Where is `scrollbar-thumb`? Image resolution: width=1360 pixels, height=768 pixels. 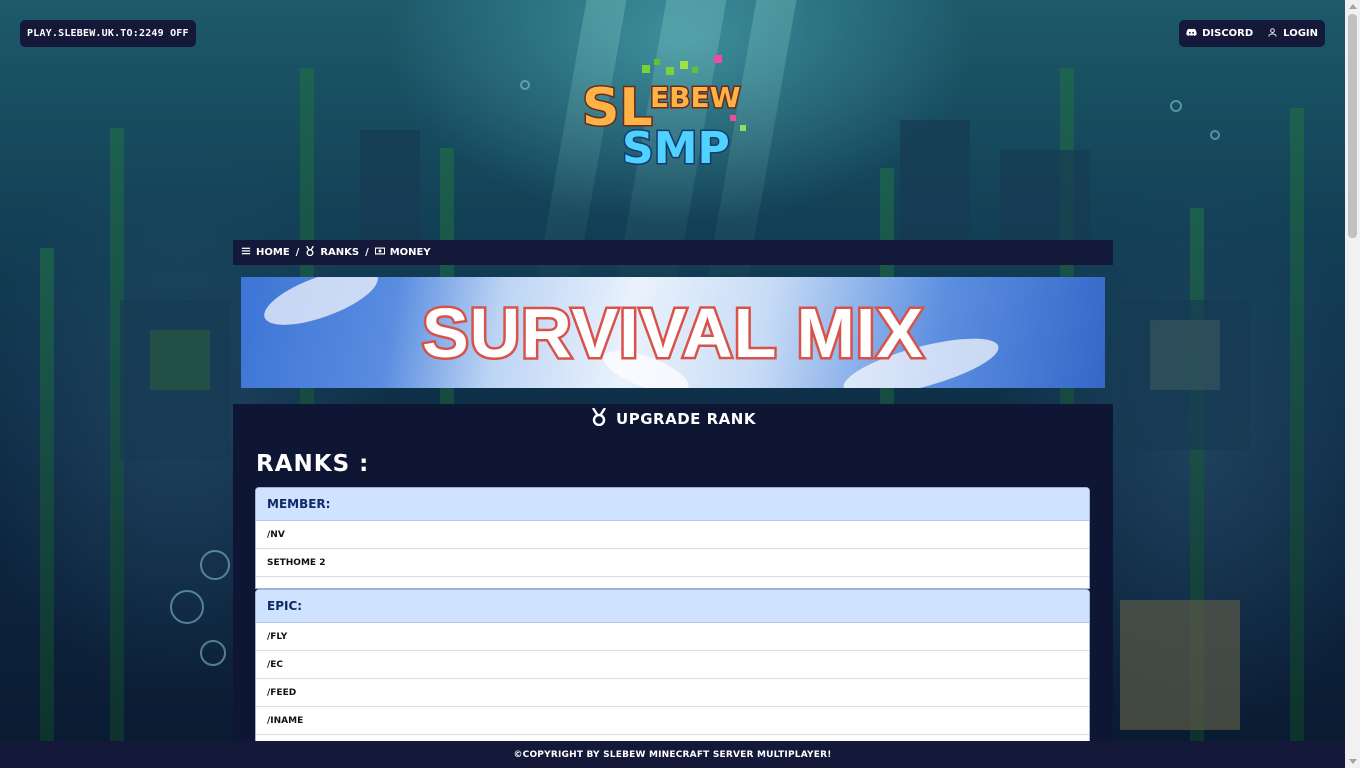 scrollbar-thumb is located at coordinates (1352, 126).